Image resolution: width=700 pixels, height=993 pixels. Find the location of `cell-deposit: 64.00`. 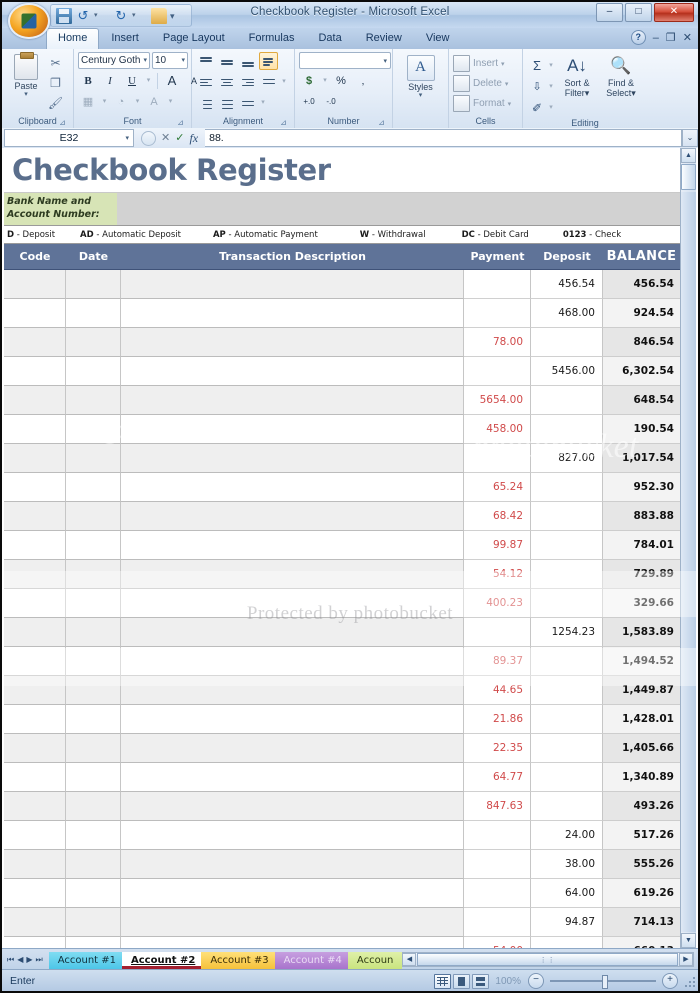

cell-deposit: 64.00 is located at coordinates (567, 893).